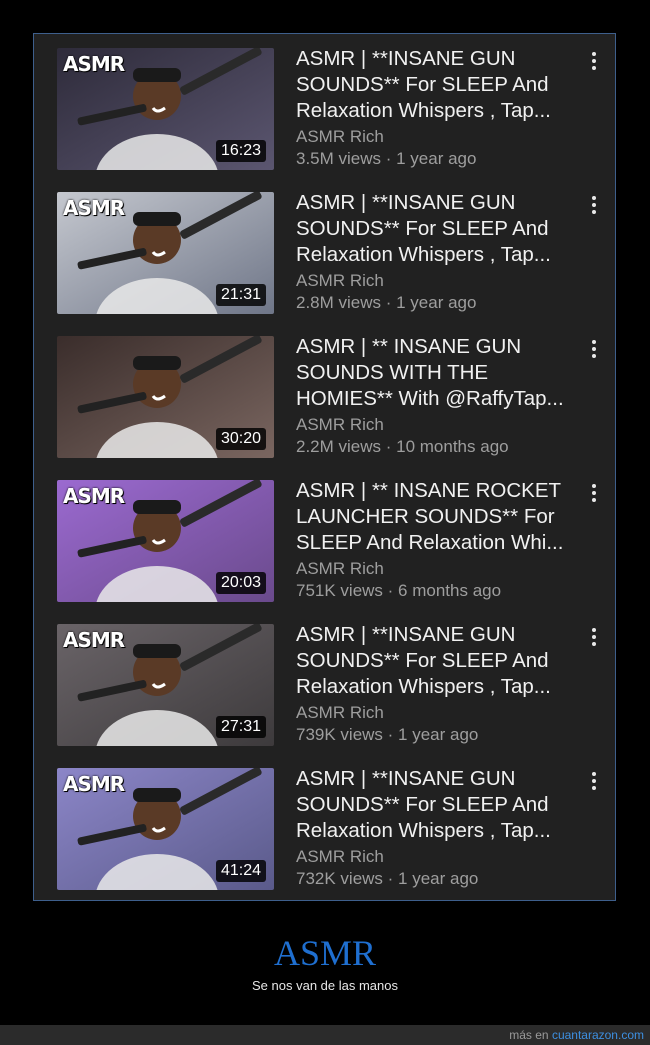 The image size is (650, 1045). Describe the element at coordinates (325, 953) in the screenshot. I see `post-title: ASMR` at that location.